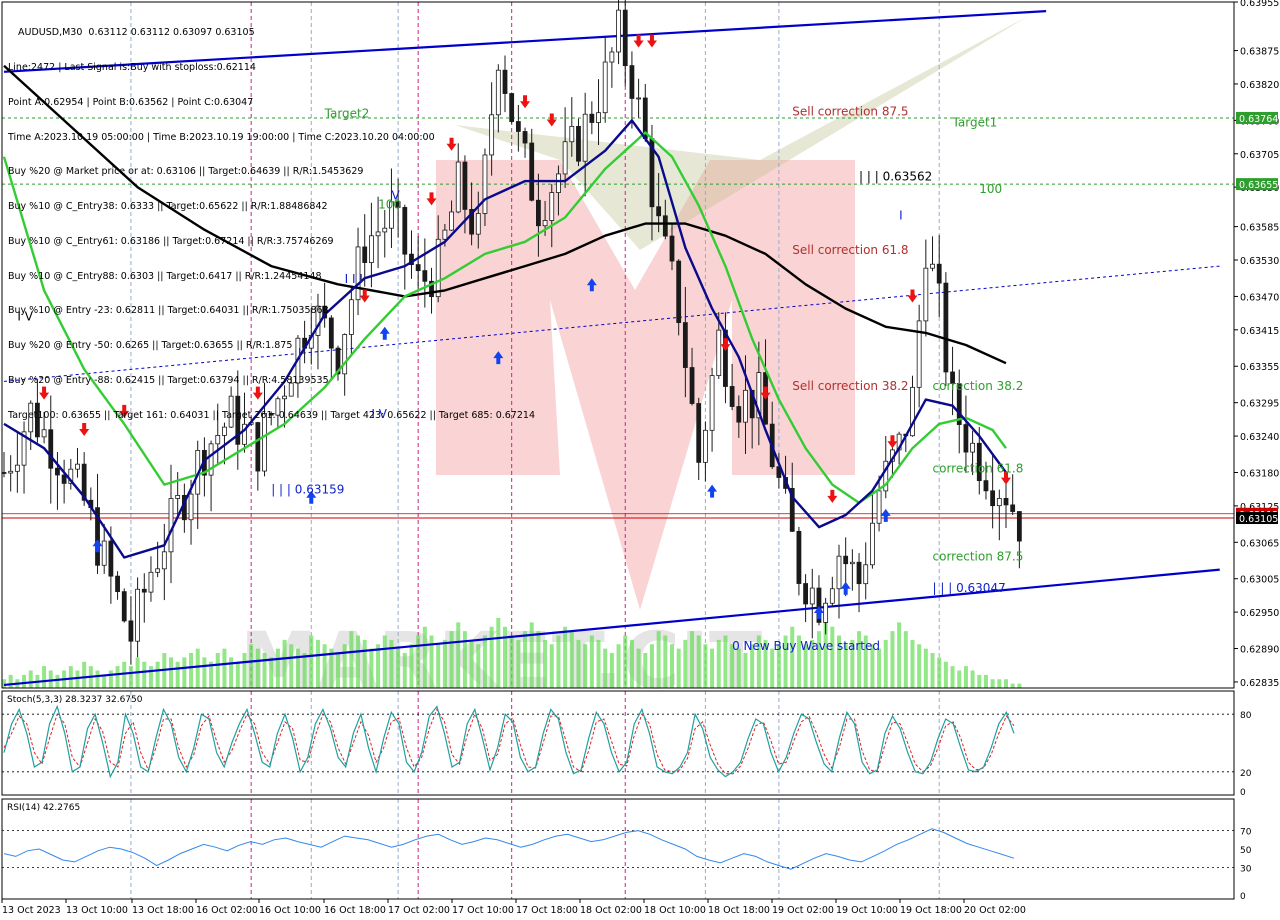 Image resolution: width=1280 pixels, height=920 pixels. I want to click on time-tick-label: 18 Oct 10:00, so click(675, 910).